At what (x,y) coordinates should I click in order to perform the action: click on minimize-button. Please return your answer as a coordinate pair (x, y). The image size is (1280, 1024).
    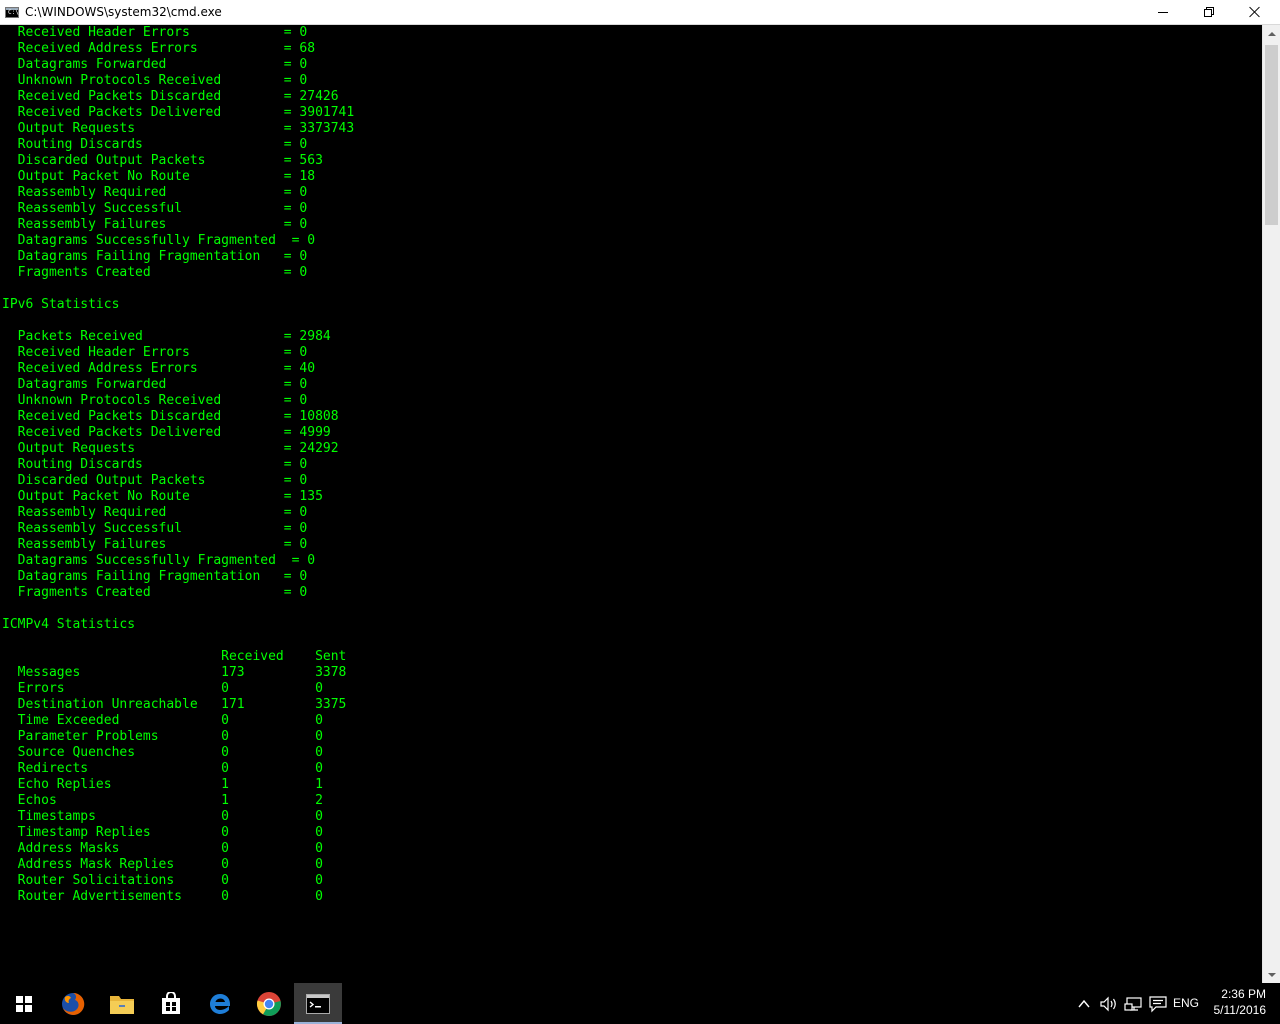
    Looking at the image, I should click on (1163, 12).